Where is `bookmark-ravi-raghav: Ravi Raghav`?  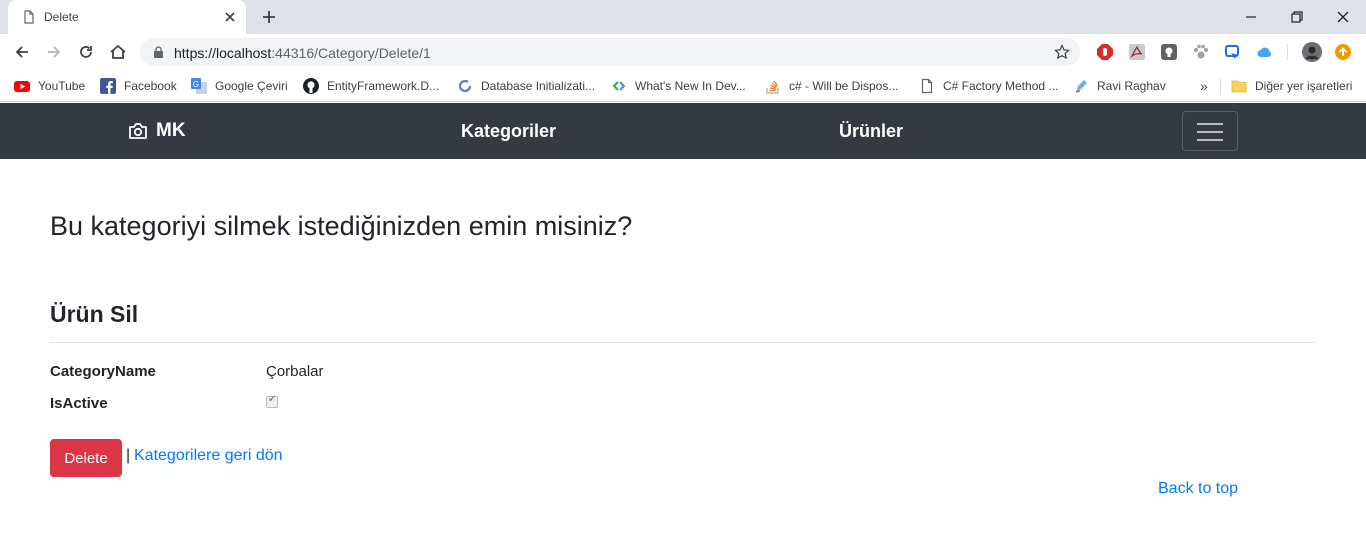
bookmark-ravi-raghav: Ravi Raghav is located at coordinates (1119, 86).